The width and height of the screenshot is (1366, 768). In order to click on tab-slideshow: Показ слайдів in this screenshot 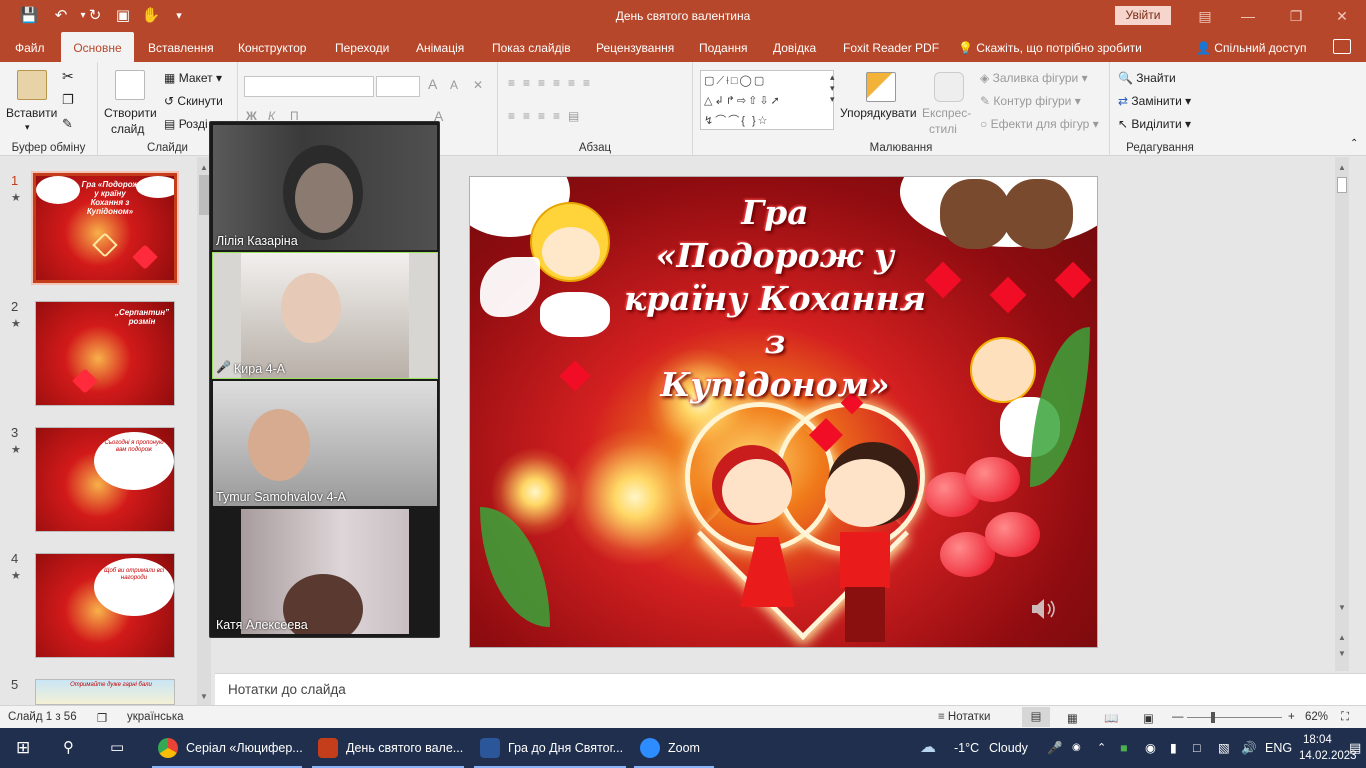, I will do `click(531, 47)`.